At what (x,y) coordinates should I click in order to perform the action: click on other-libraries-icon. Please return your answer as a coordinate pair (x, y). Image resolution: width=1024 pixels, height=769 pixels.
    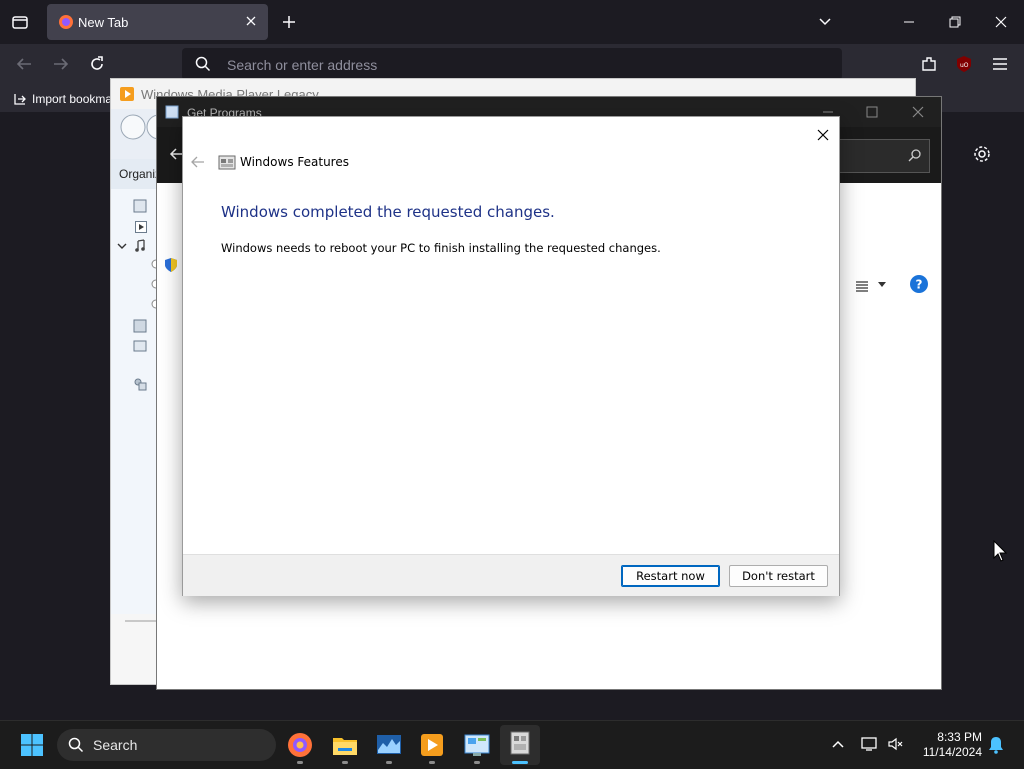
    Looking at the image, I should click on (140, 384).